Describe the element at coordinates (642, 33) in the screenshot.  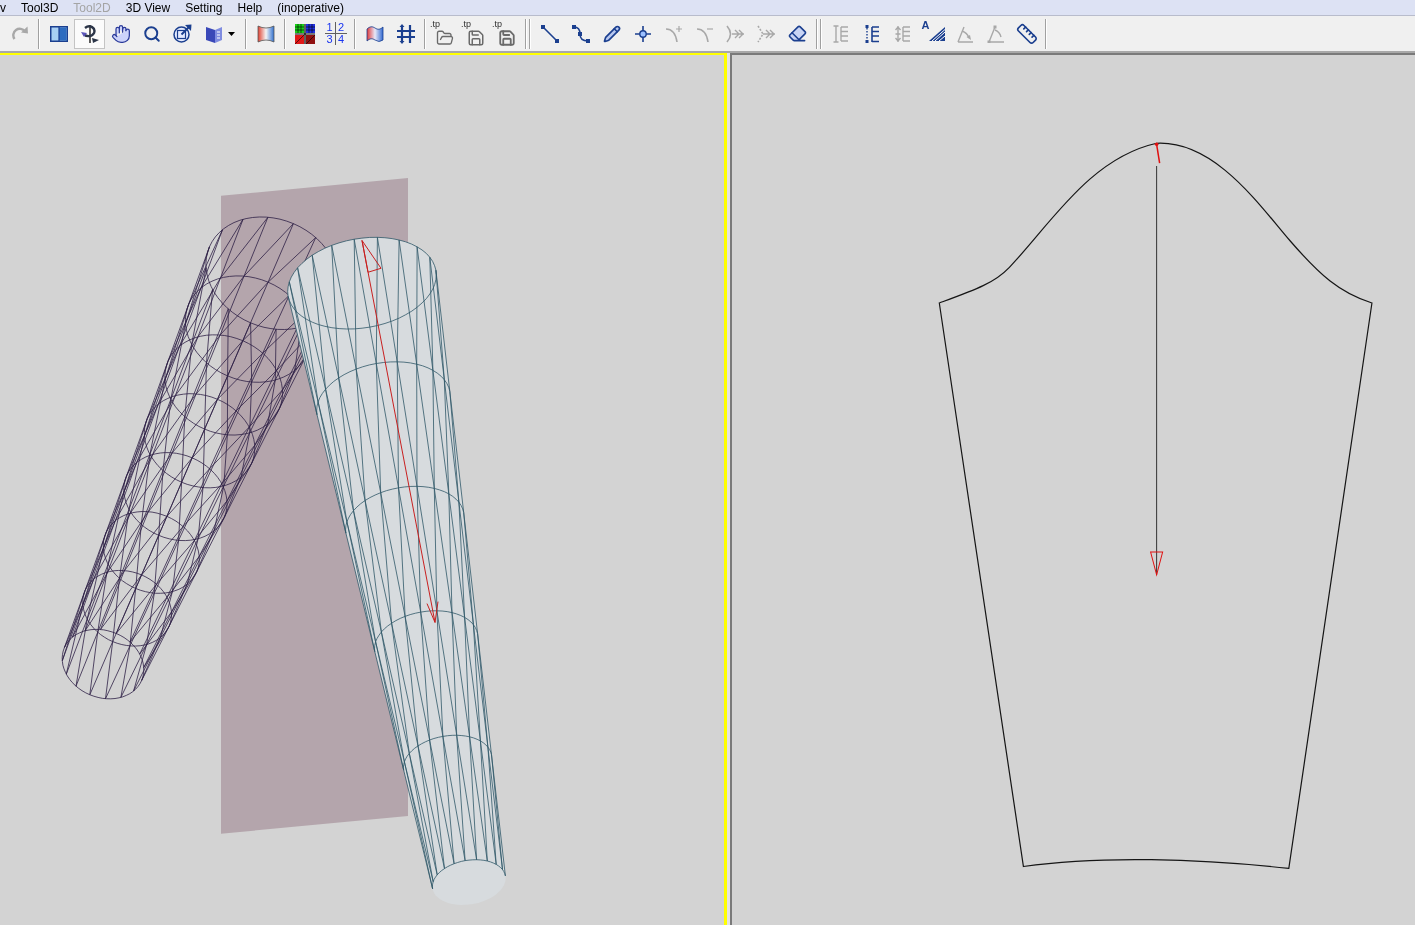
I see `crosshair-icon` at that location.